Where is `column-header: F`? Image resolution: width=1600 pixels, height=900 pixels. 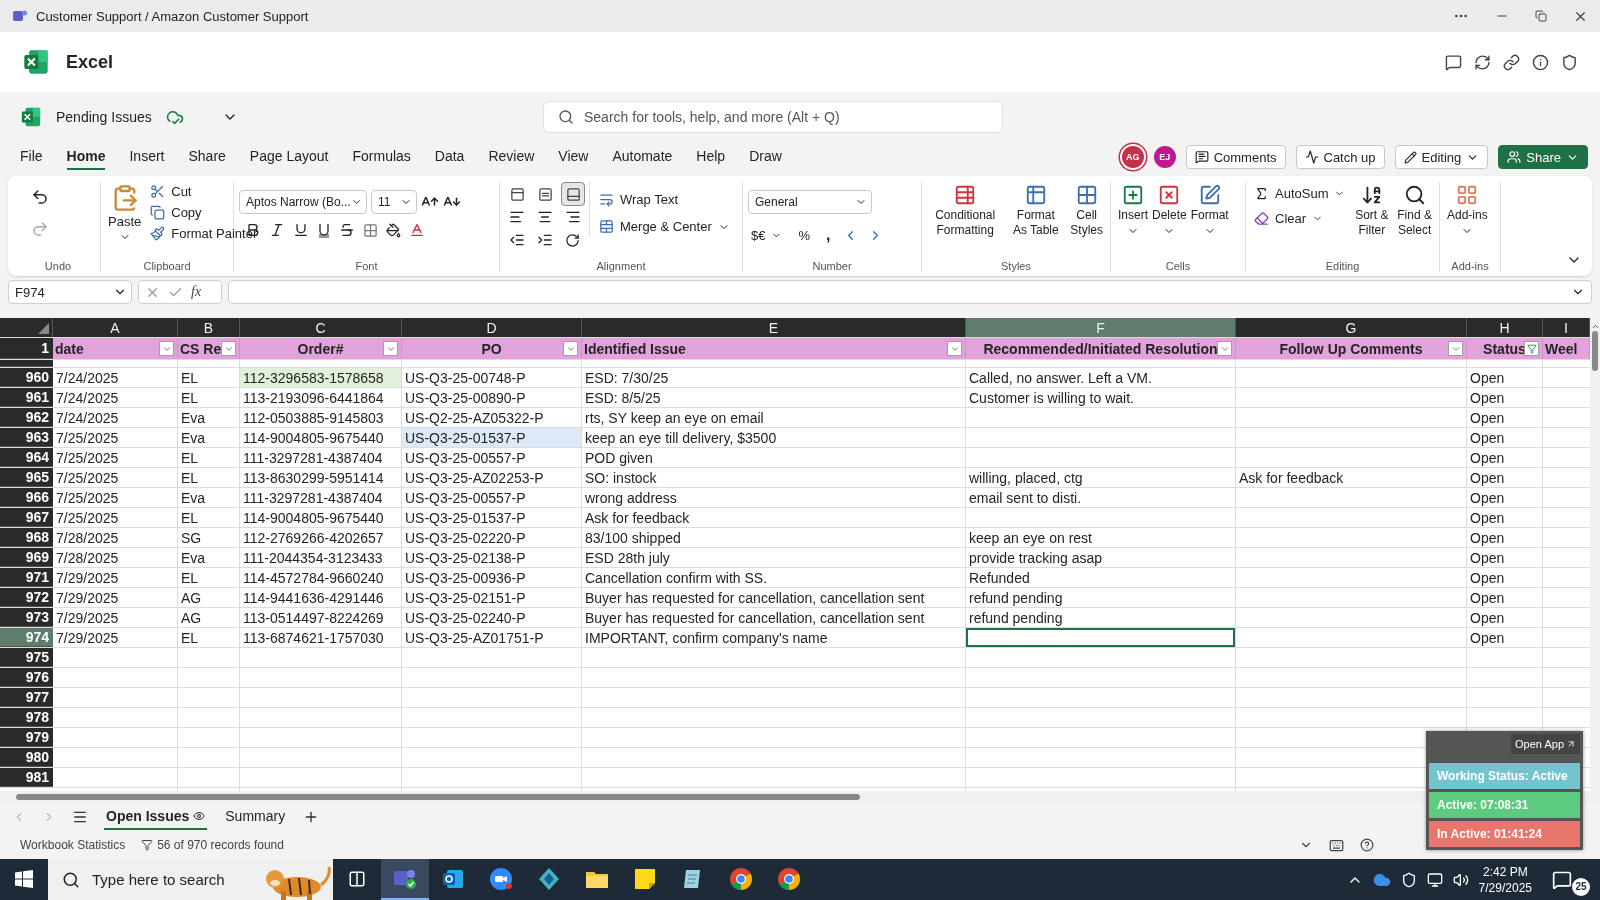
column-header: F is located at coordinates (1101, 327).